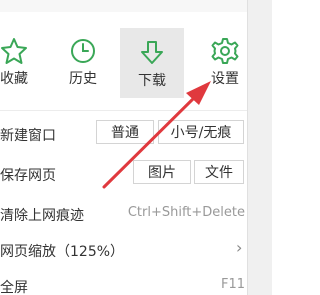  Describe the element at coordinates (123, 174) in the screenshot. I see `save-page-row: 保存网页 图片 文件` at that location.